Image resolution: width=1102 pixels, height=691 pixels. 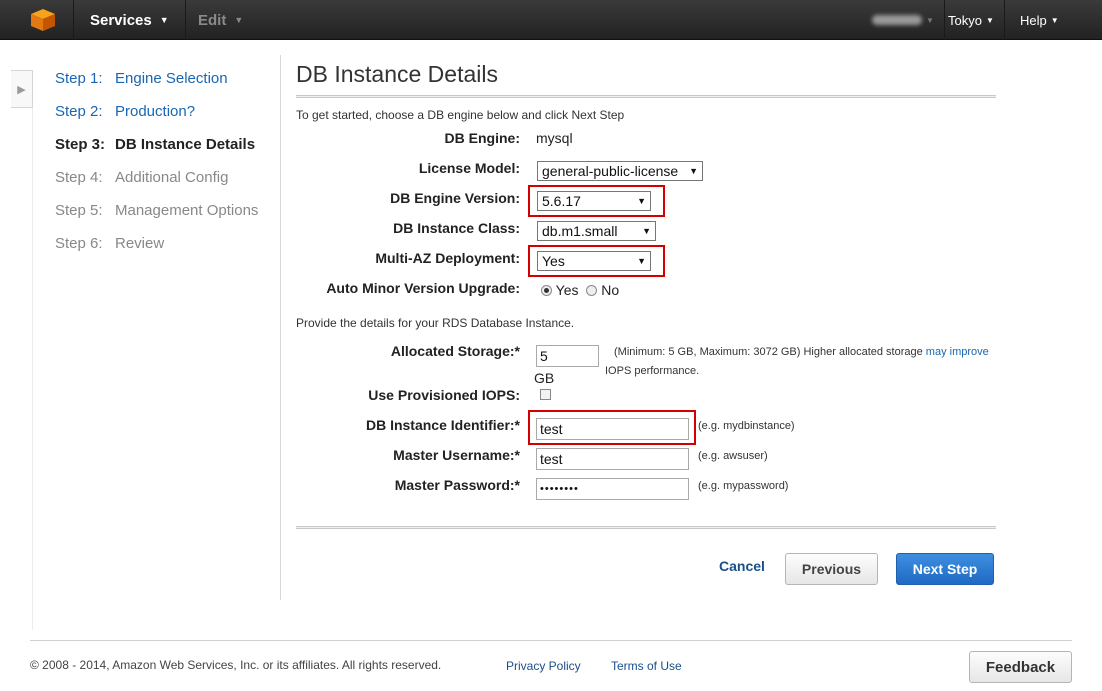 I want to click on step-production: Step 2: Production?, so click(x=125, y=111).